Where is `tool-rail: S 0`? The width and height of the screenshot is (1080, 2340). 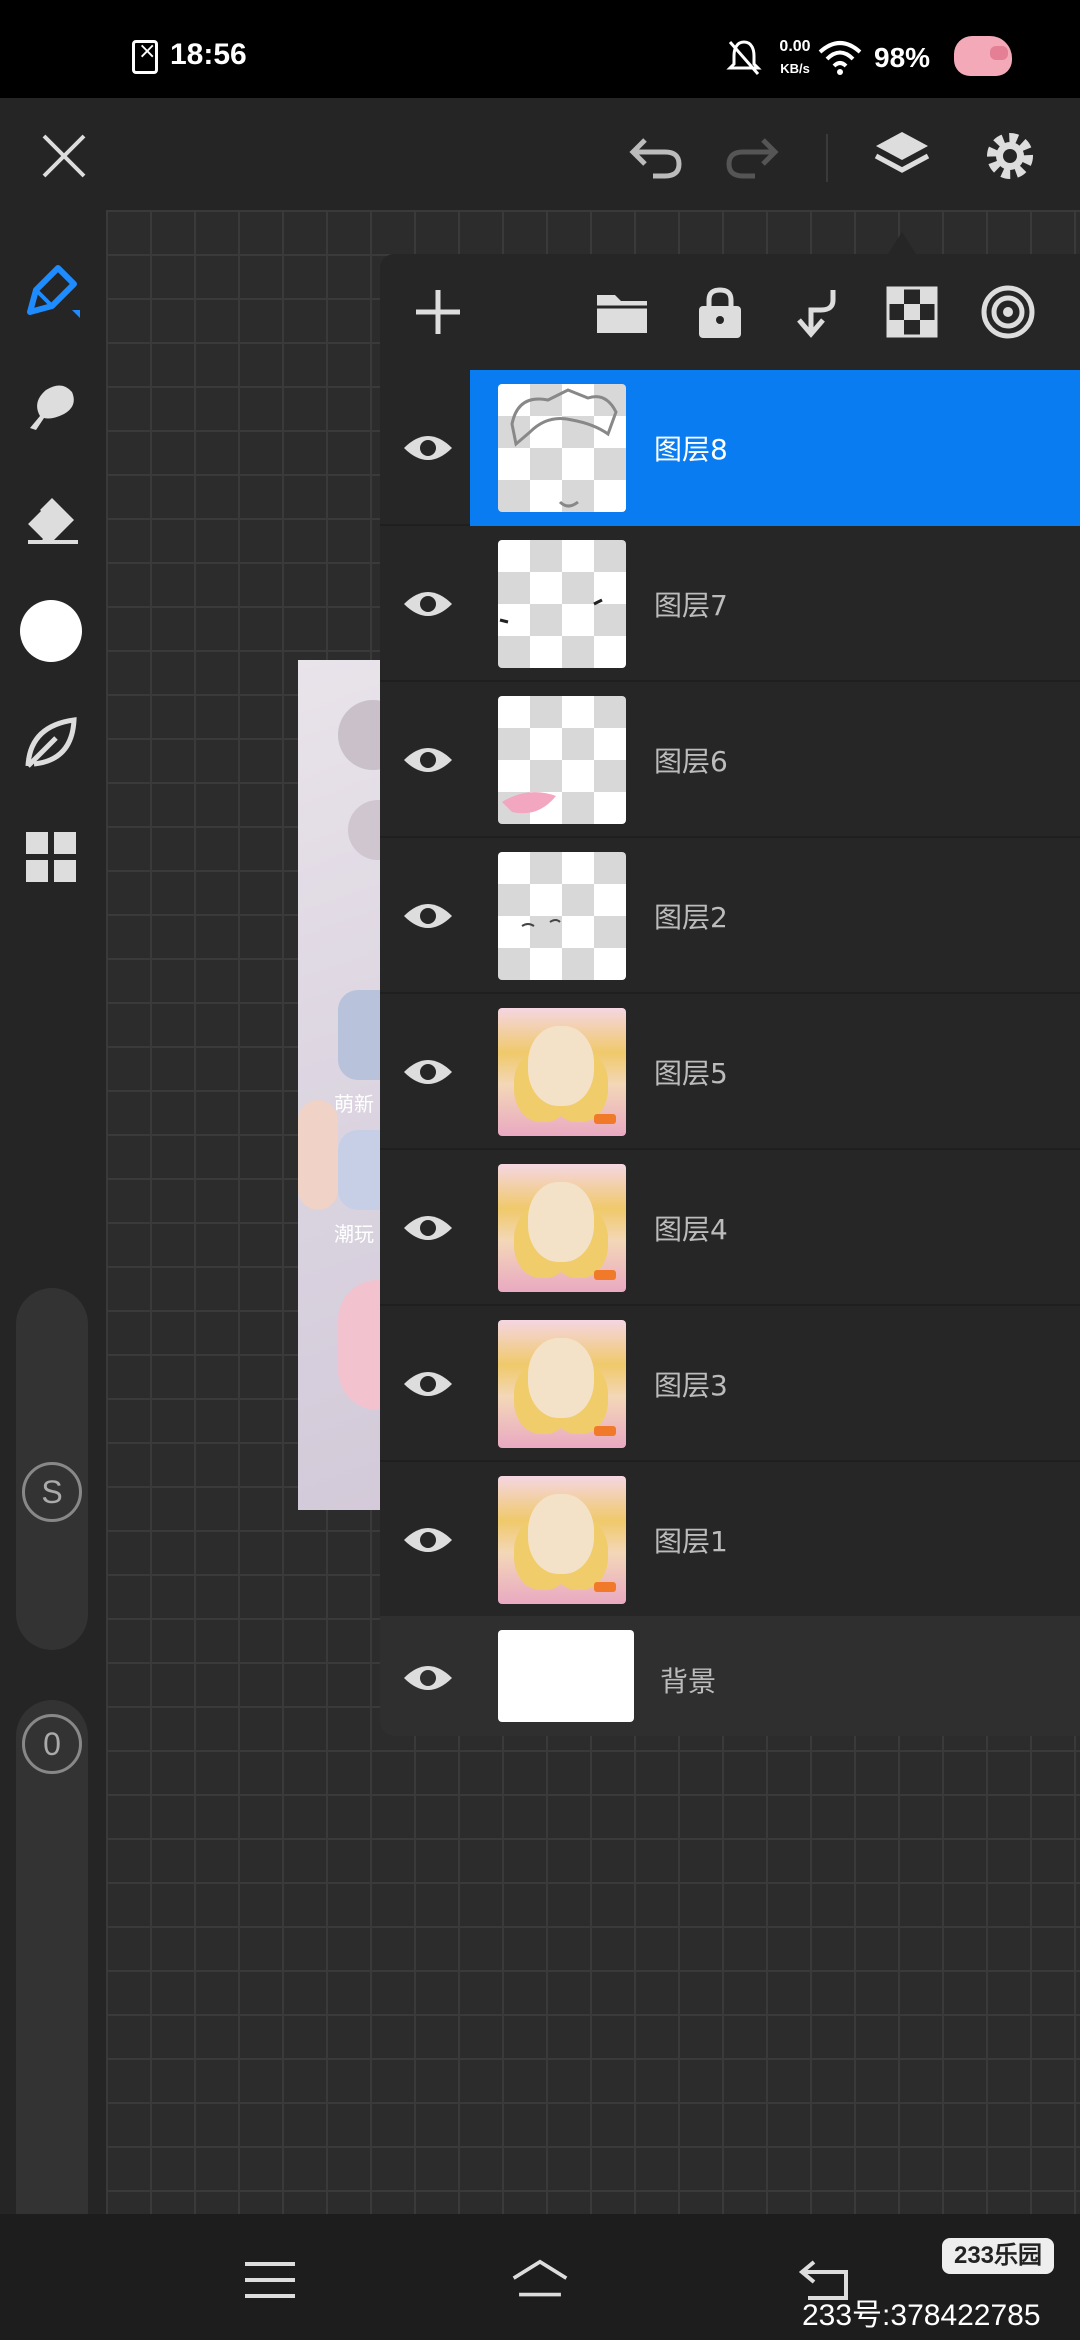
tool-rail: S 0 is located at coordinates (53, 1245).